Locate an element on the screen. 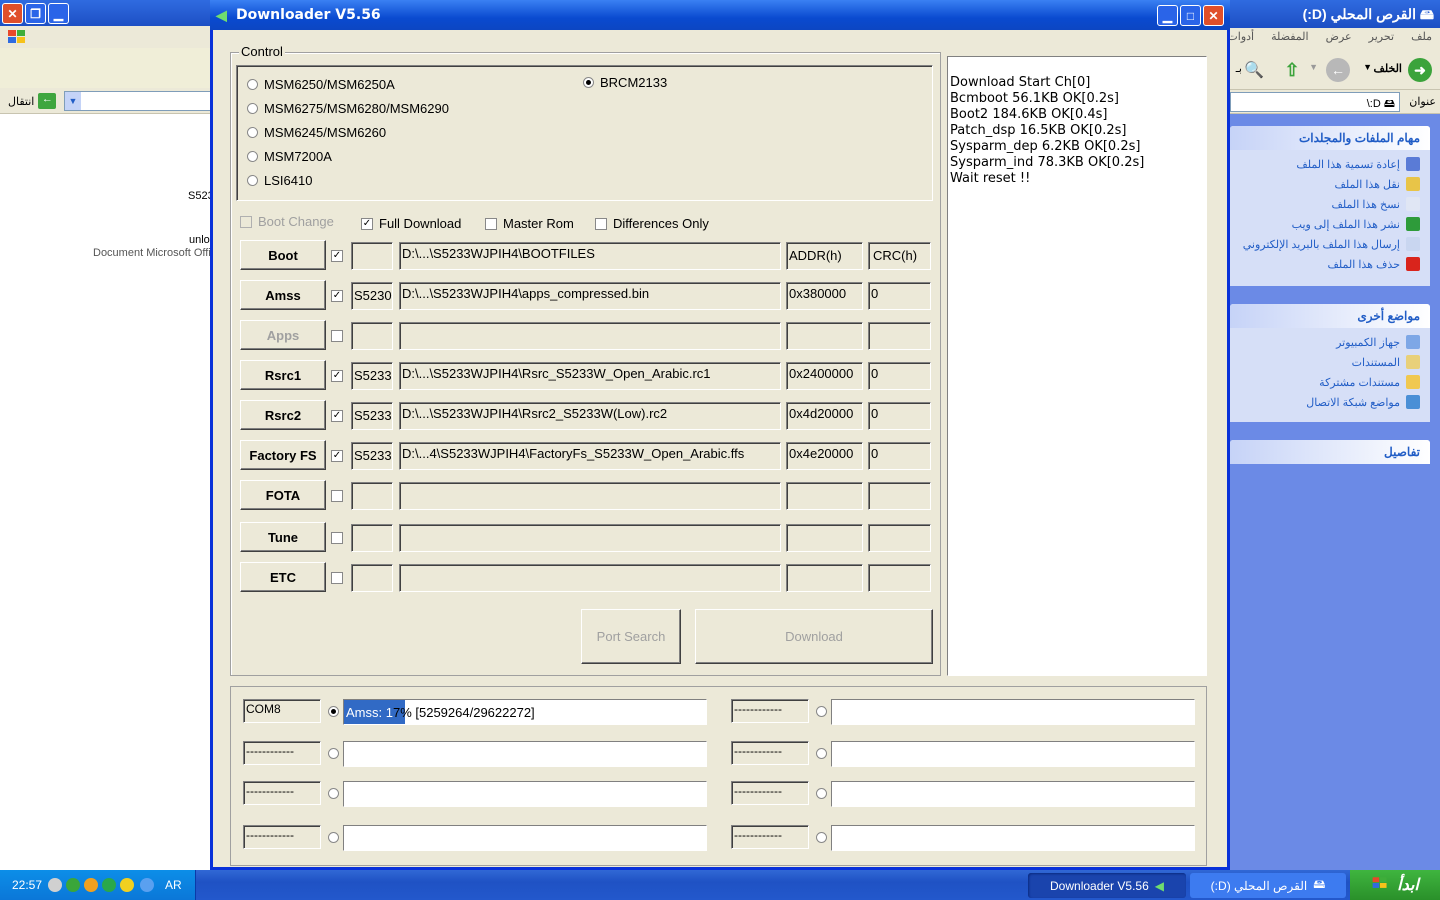 This screenshot has height=900, width=1440. download-button: Download is located at coordinates (814, 636).